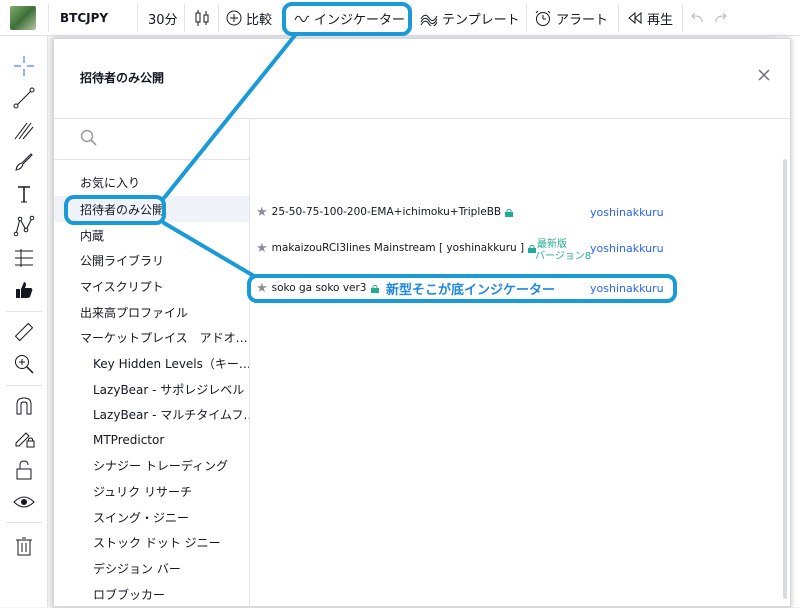  Describe the element at coordinates (230, 155) in the screenshot. I see `callout-lines` at that location.